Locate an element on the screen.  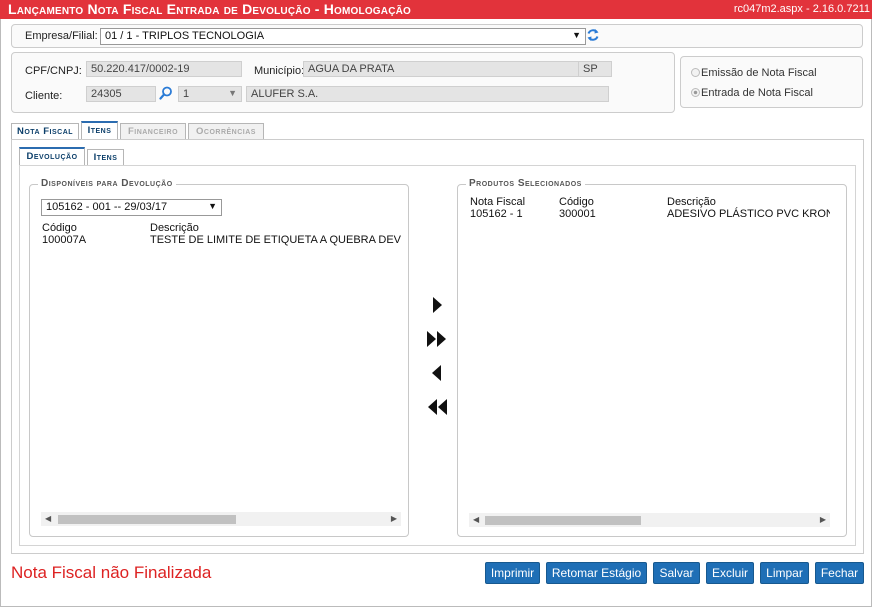
municipio-label: Município: is located at coordinates (279, 71).